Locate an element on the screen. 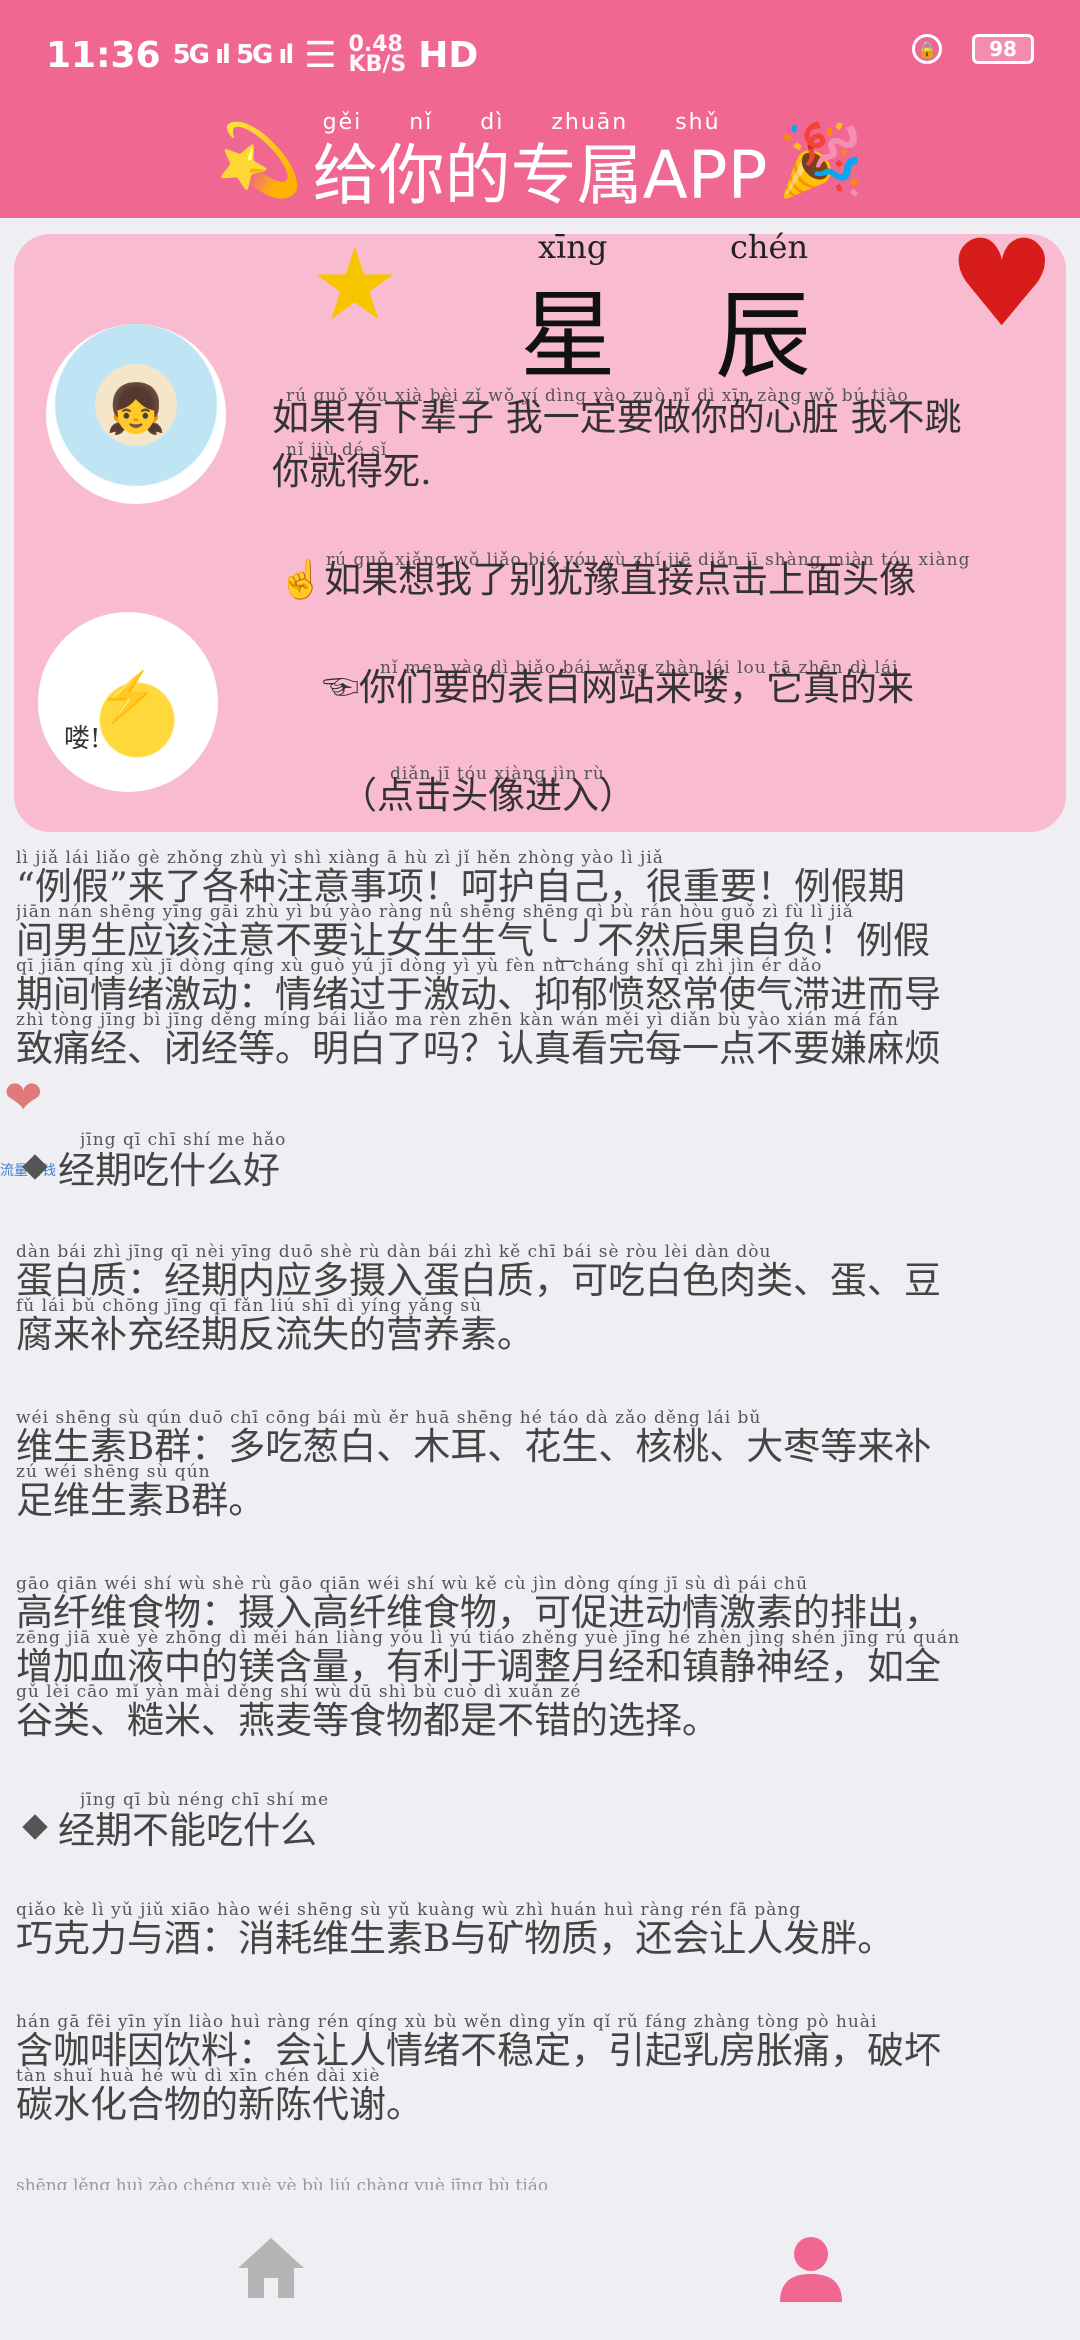 The width and height of the screenshot is (1080, 2340). title-char: 辰 is located at coordinates (763, 336).